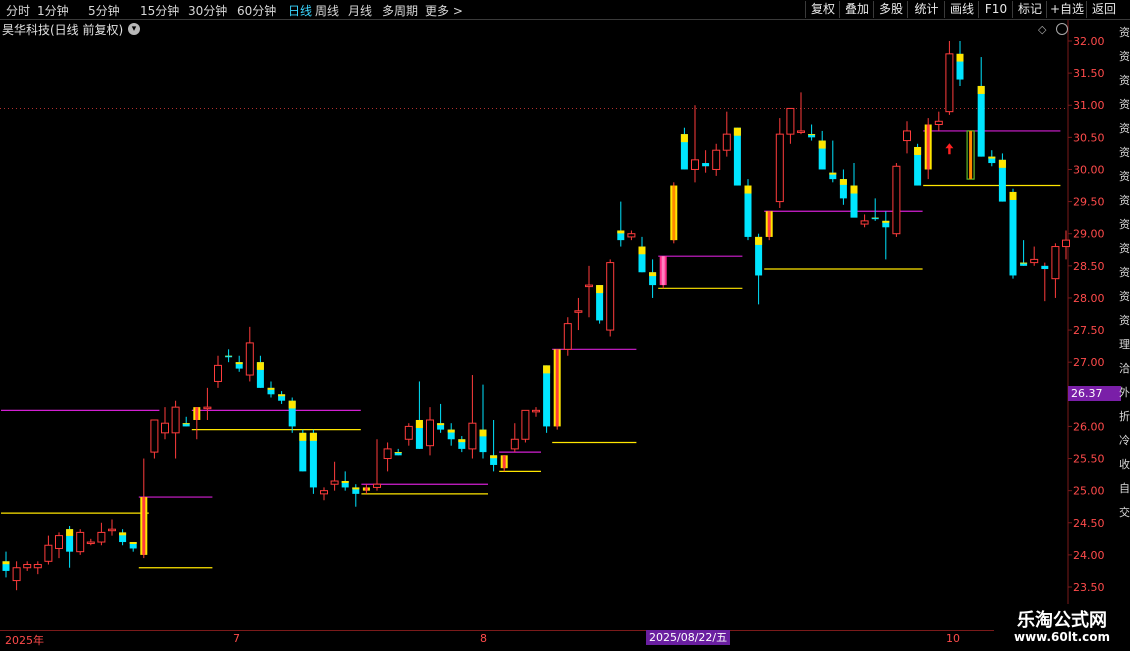 The height and width of the screenshot is (651, 1130). Describe the element at coordinates (1089, 587) in the screenshot. I see `price-label: 23.50` at that location.